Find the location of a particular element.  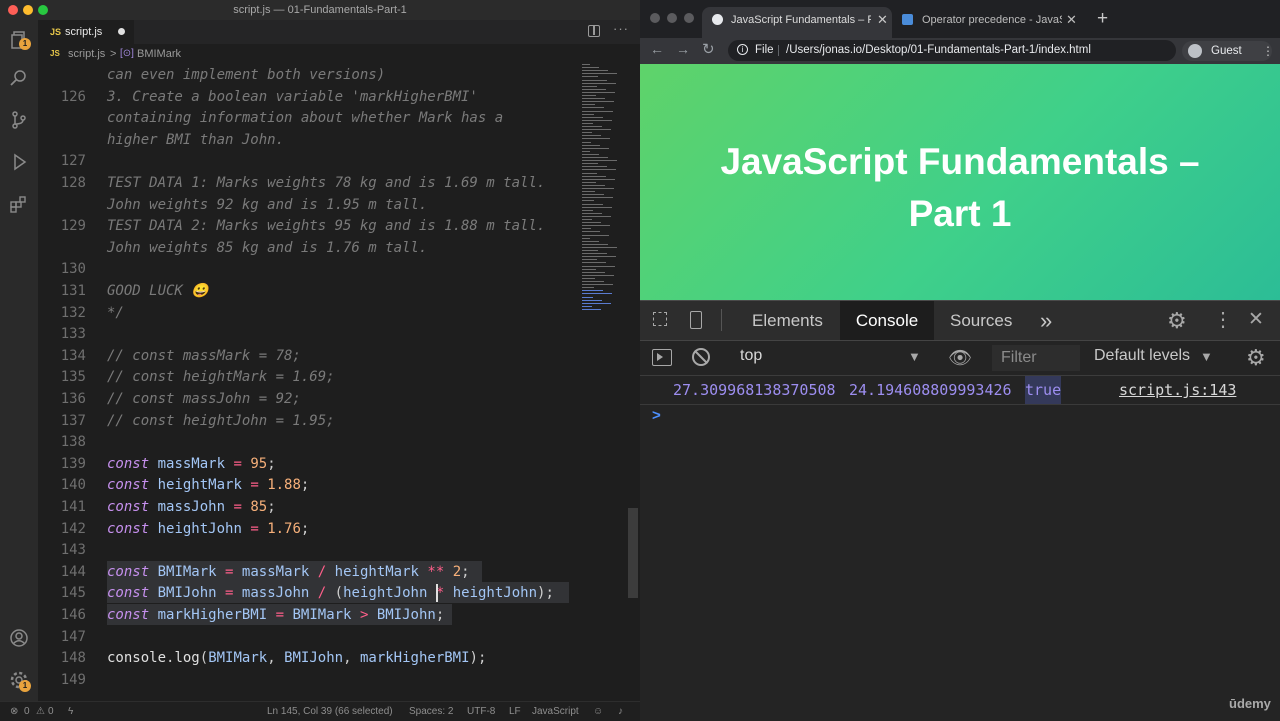

line-text: // const heightJohn = 1.95; is located at coordinates (221, 421).